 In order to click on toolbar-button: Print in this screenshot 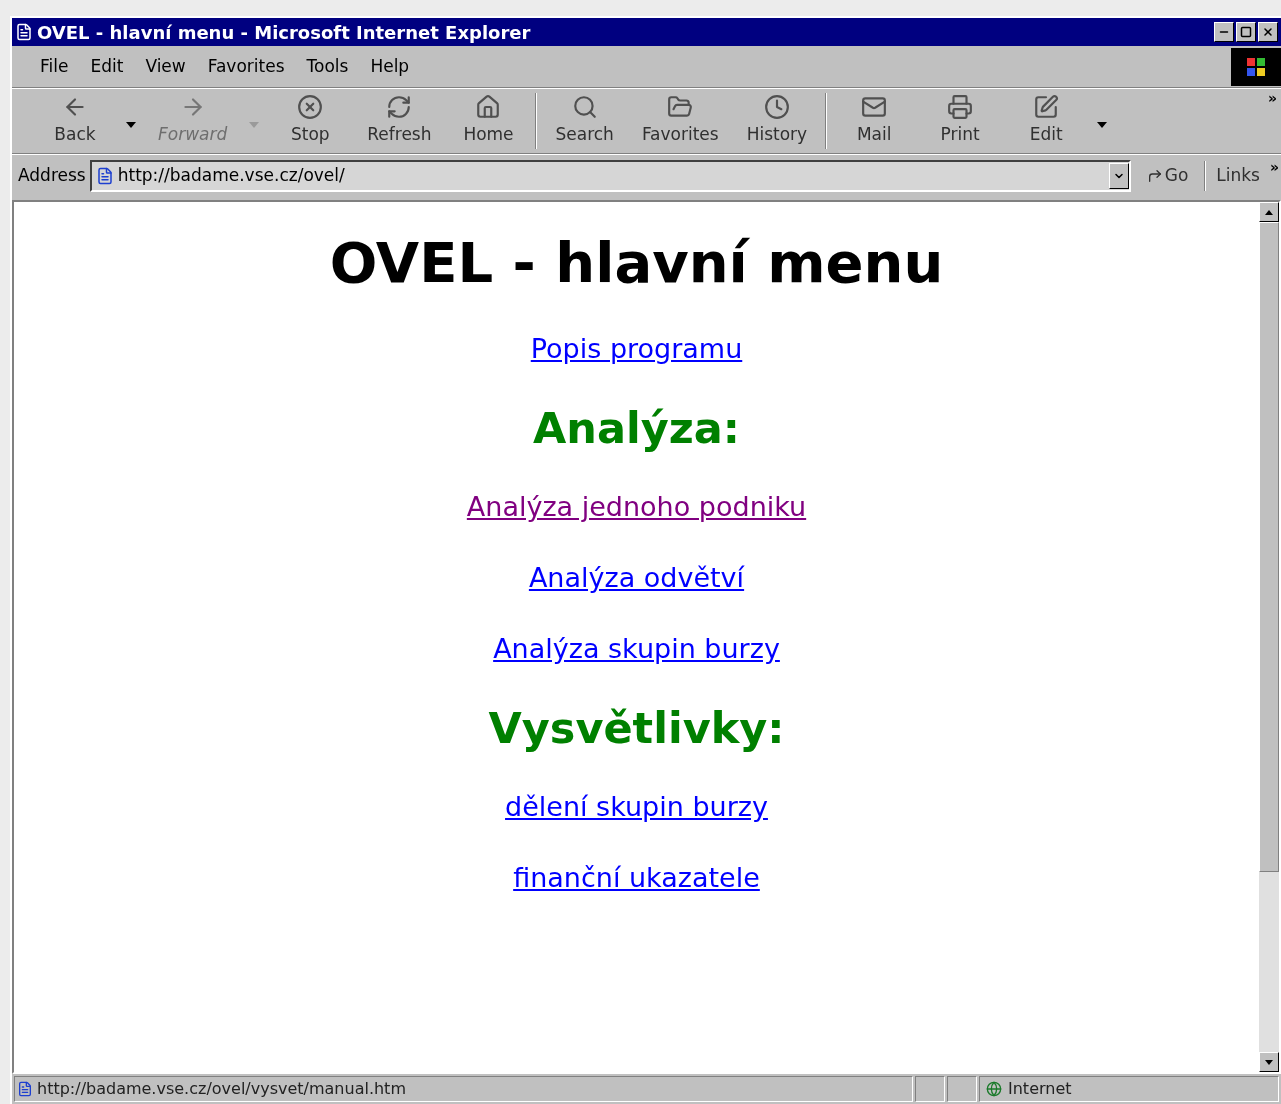, I will do `click(960, 121)`.